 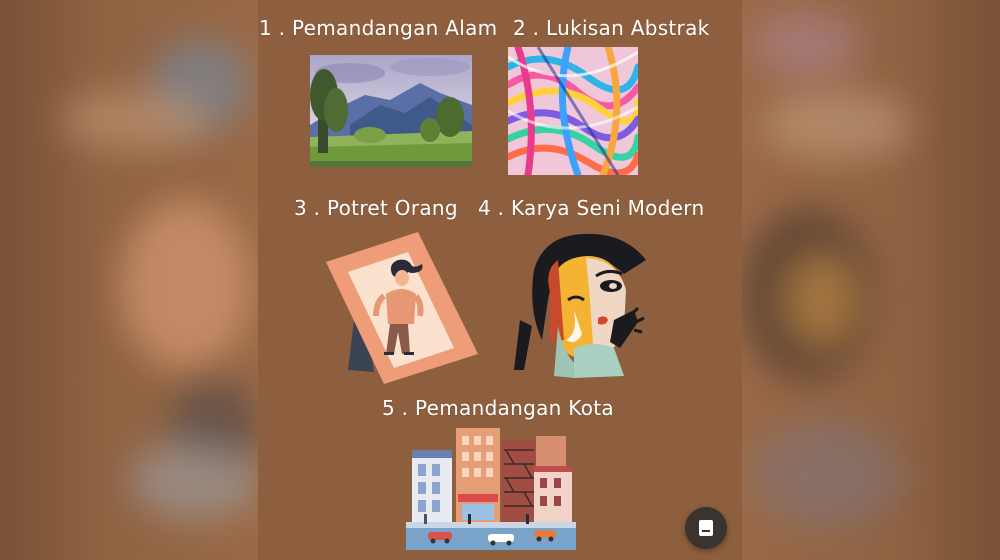 What do you see at coordinates (611, 28) in the screenshot?
I see `item-2-title: 2 . Lukisan Abstrak` at bounding box center [611, 28].